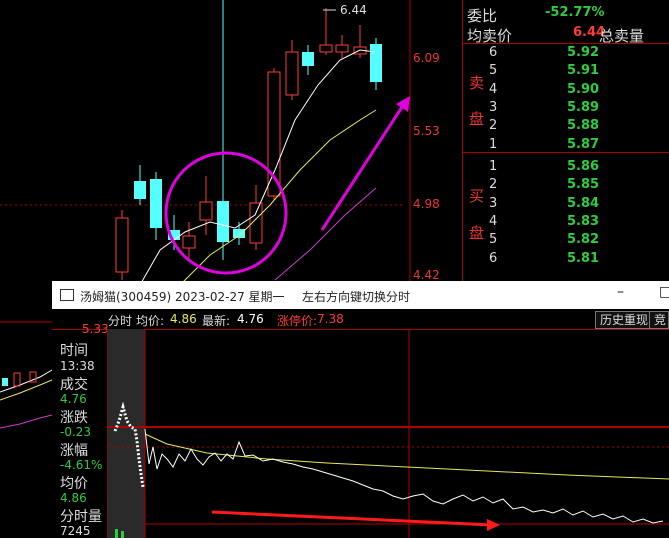  I want to click on buy-level: 5, so click(493, 240).